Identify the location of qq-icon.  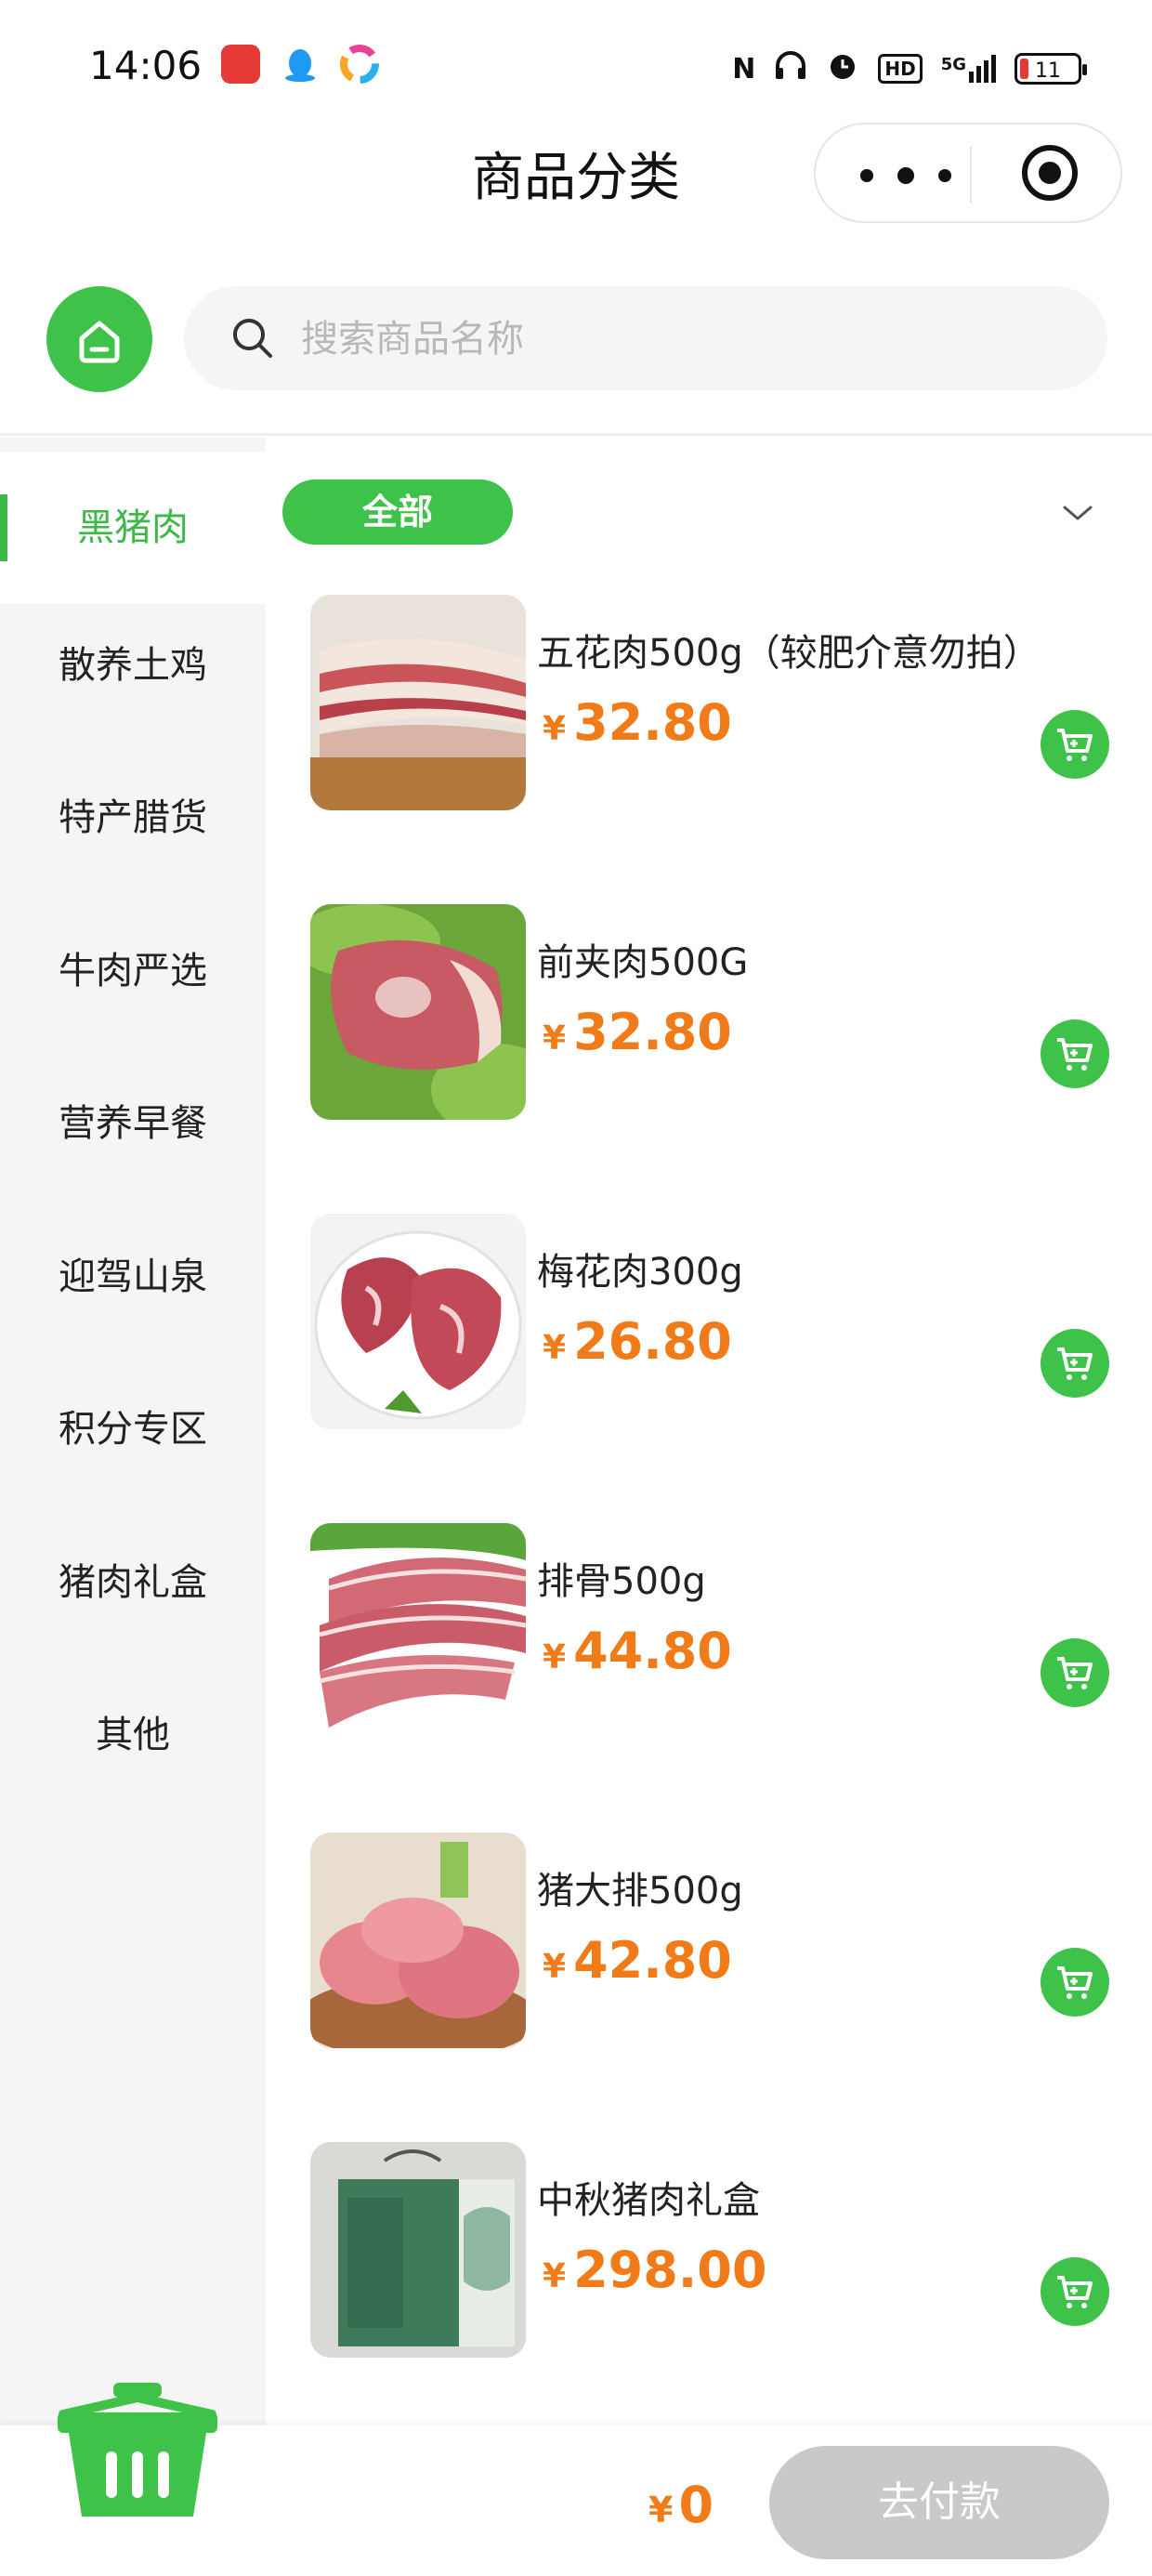
(300, 64).